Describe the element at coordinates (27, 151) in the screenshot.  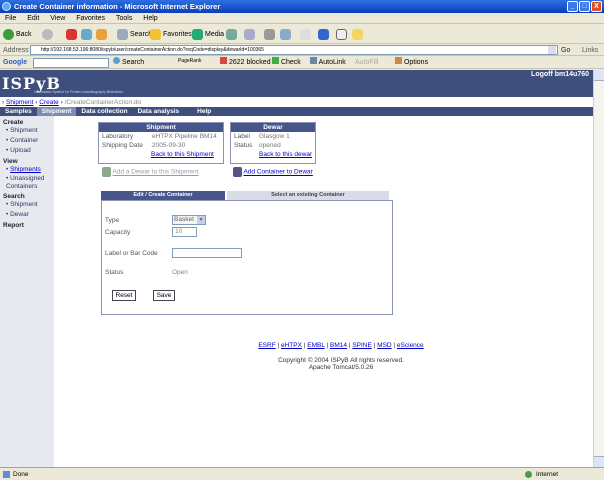
I see `sidebar-item-upload: • Upload` at that location.